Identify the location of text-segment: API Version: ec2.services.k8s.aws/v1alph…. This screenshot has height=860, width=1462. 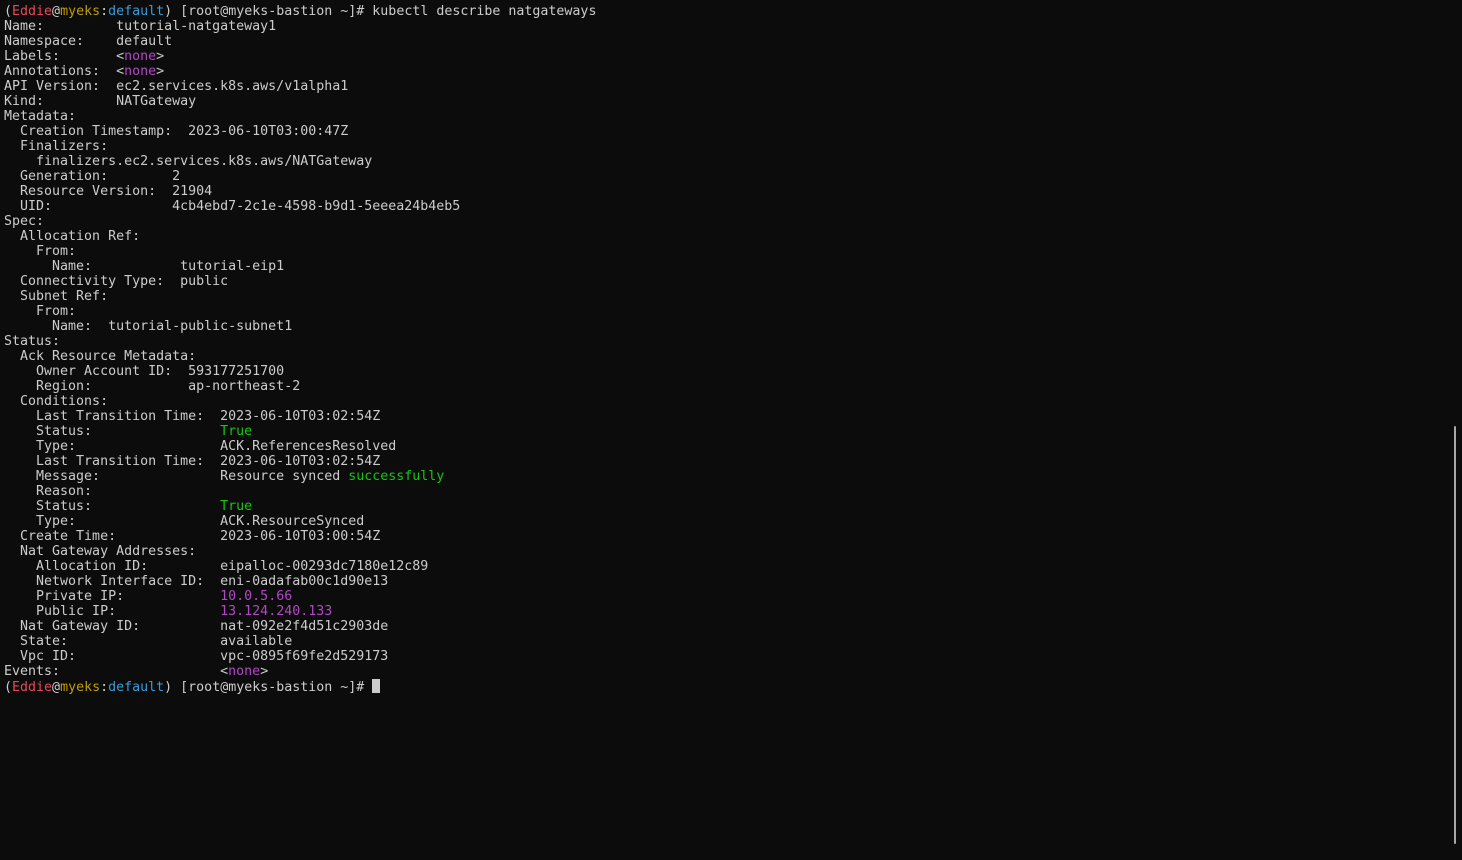
(176, 86).